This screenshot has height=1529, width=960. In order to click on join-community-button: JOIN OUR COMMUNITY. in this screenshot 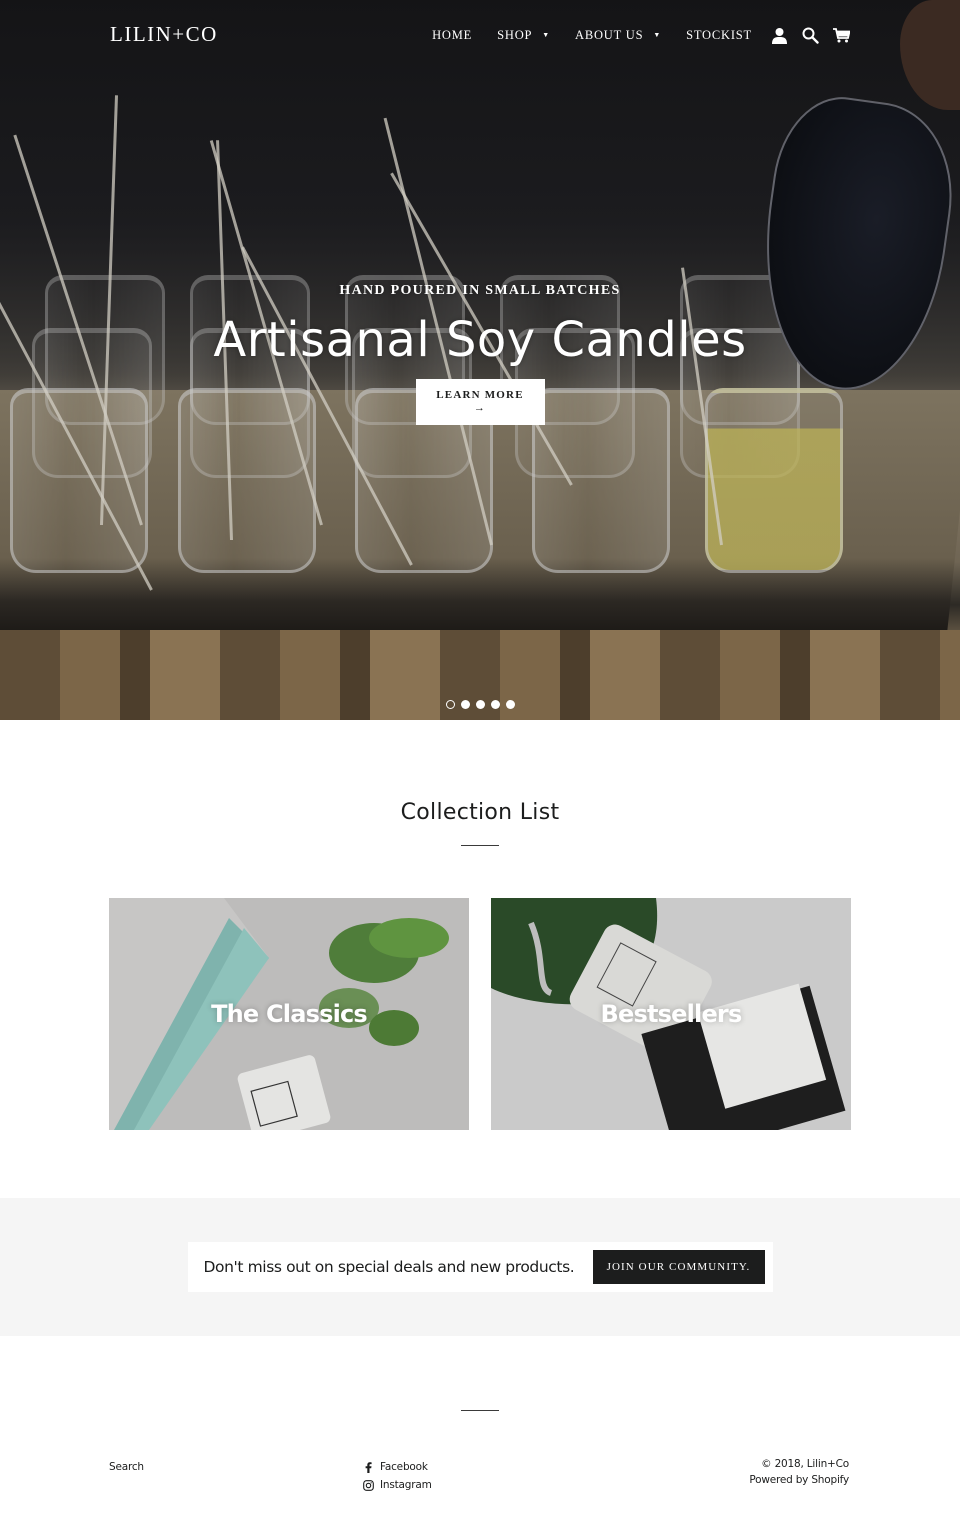, I will do `click(678, 1267)`.